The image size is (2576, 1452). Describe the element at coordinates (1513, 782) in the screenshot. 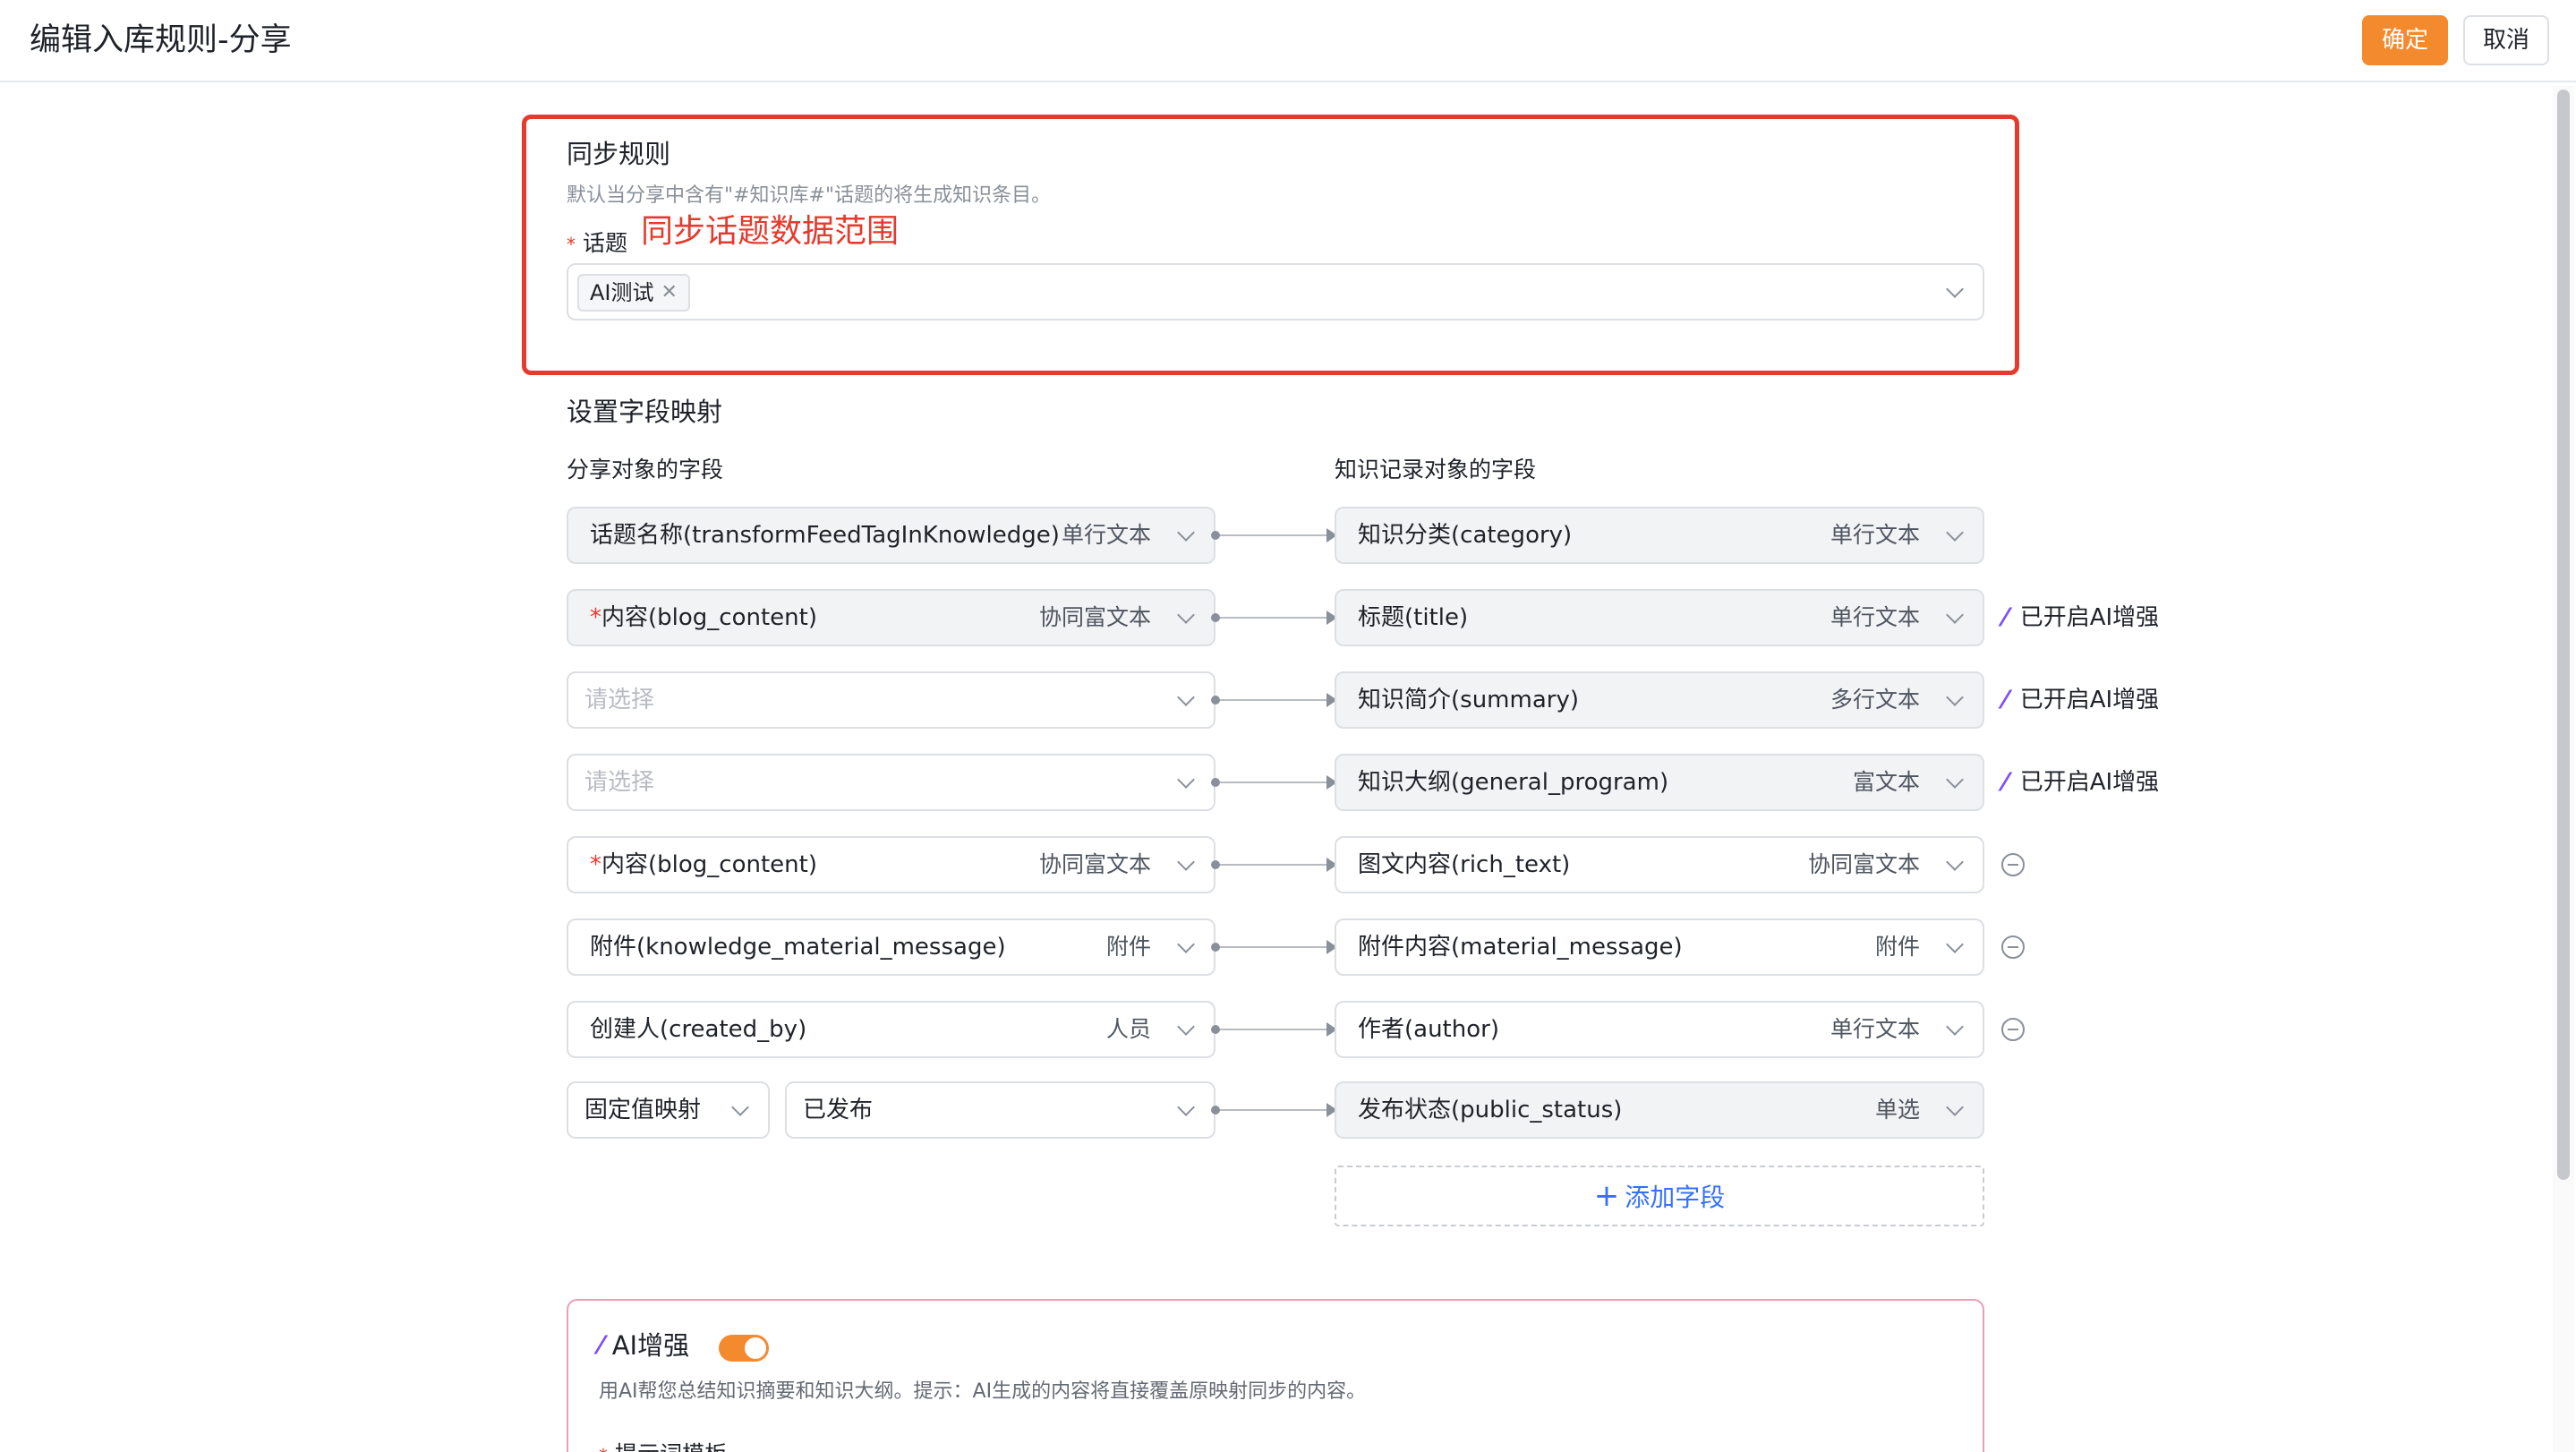

I see `target-field-name: 知识大纲(general_program)` at that location.